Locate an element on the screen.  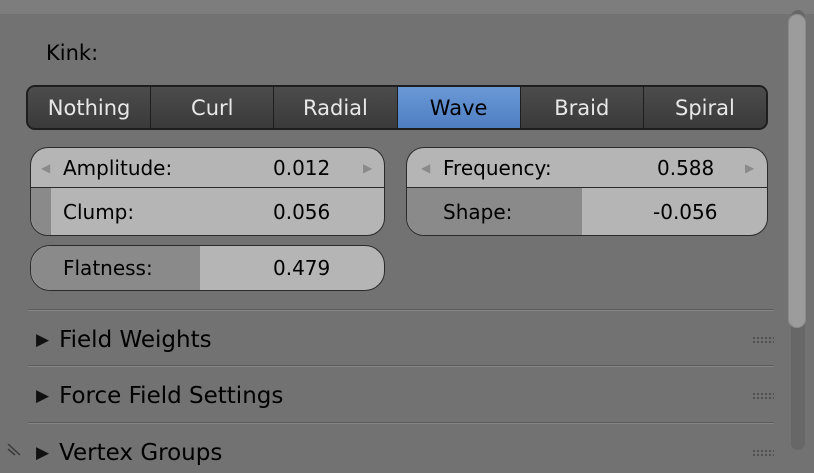
clump-value: 0.056 is located at coordinates (302, 211).